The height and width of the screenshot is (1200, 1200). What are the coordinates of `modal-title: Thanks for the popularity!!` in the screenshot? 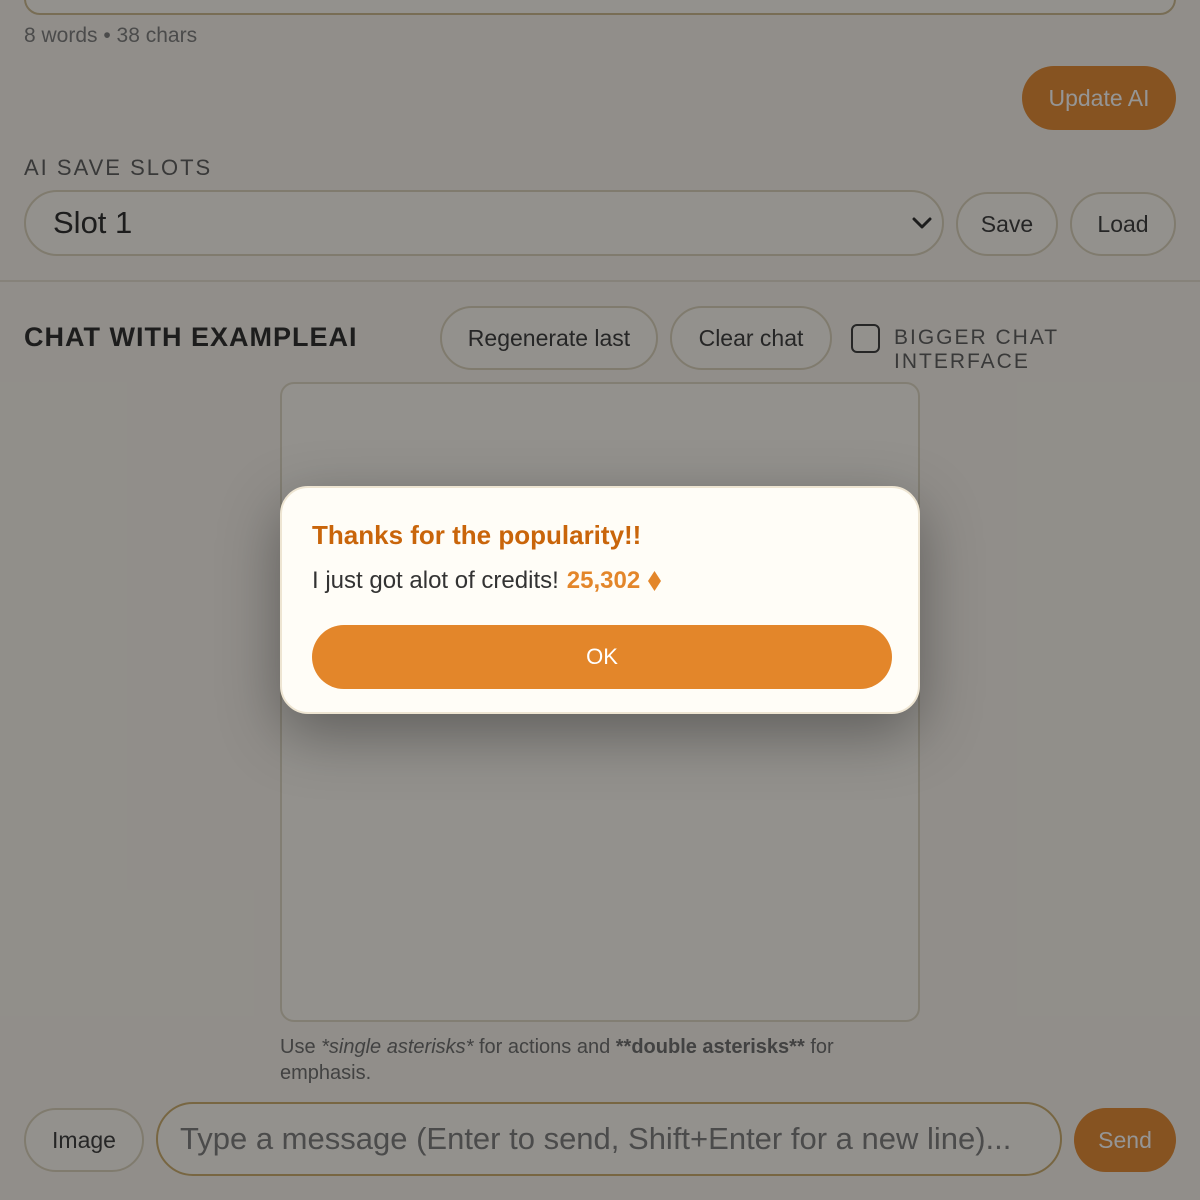 It's located at (477, 535).